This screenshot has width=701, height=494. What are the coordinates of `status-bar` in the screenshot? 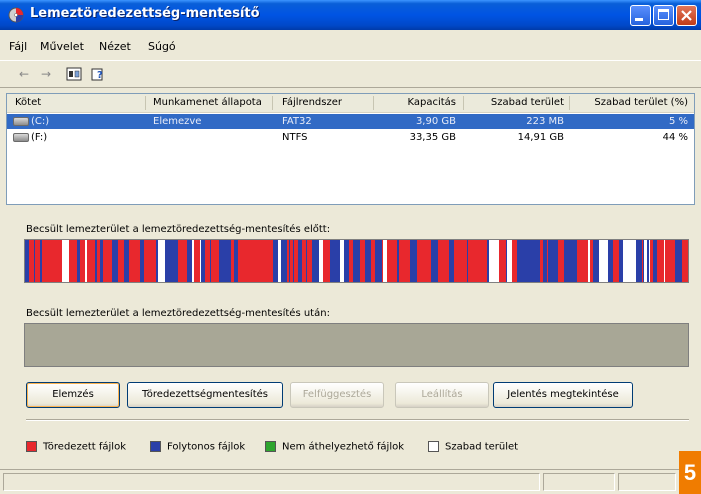 It's located at (350, 481).